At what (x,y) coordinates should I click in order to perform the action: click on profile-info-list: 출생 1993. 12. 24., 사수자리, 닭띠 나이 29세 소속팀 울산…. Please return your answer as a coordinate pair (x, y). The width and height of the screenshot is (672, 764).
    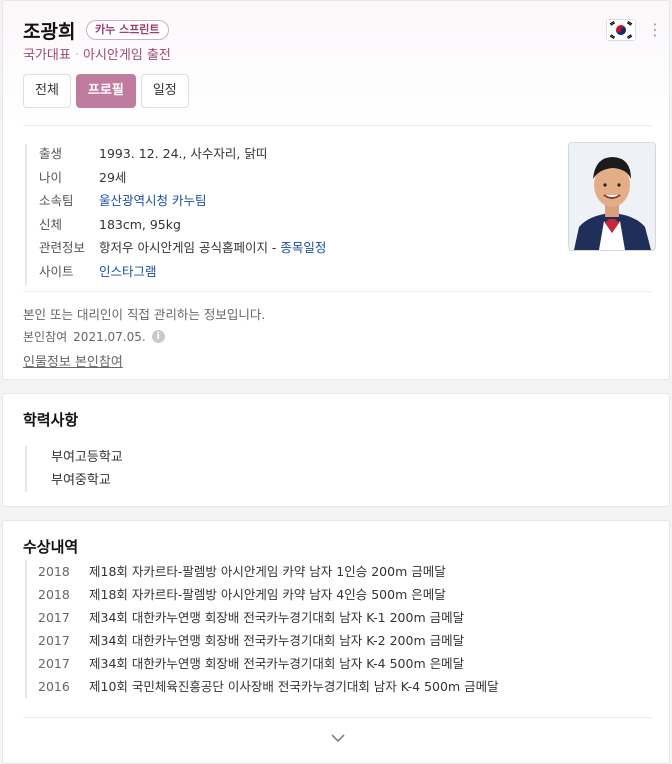
    Looking at the image, I should click on (175, 214).